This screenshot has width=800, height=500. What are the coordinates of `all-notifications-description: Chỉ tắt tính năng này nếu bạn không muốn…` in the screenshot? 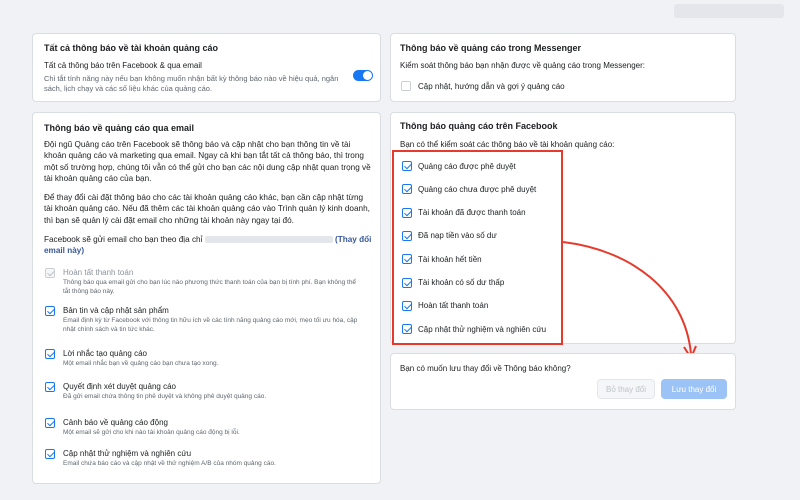 It's located at (191, 84).